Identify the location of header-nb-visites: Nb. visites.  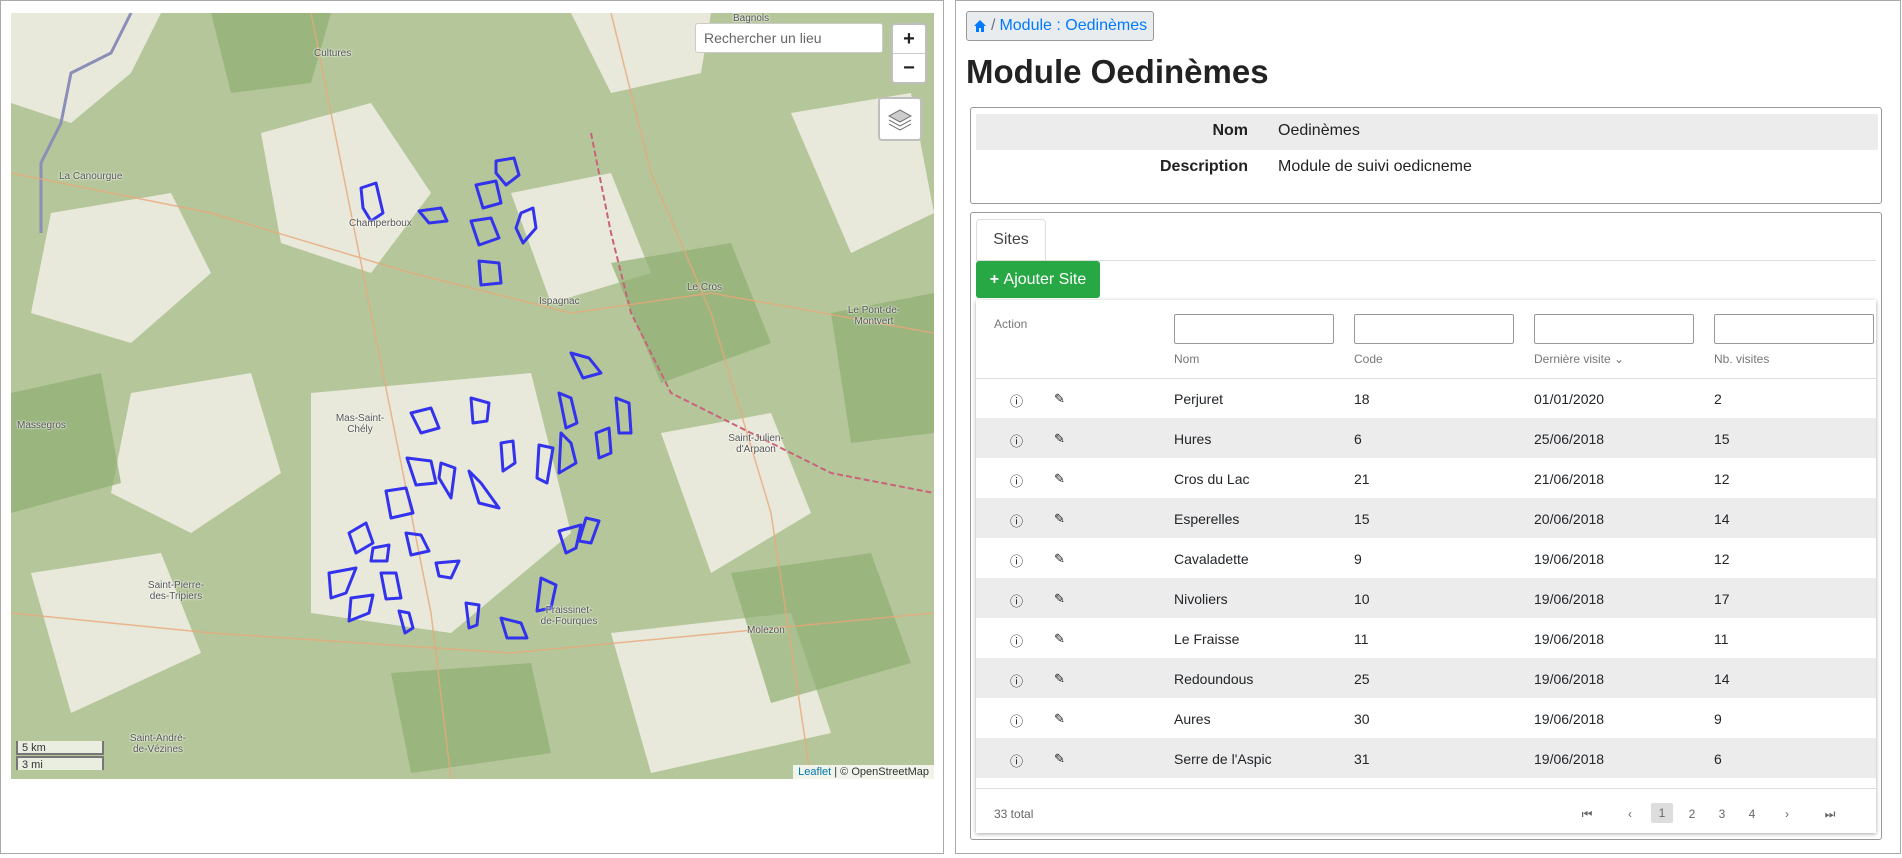
(1741, 359).